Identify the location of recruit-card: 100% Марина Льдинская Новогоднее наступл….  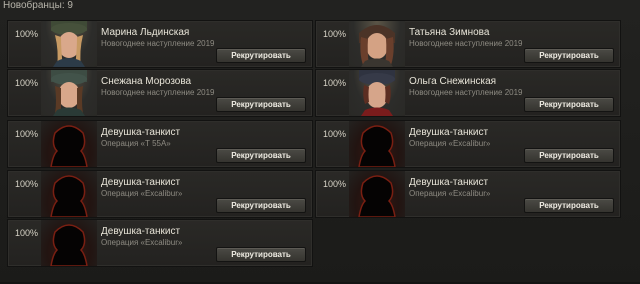
(160, 44).